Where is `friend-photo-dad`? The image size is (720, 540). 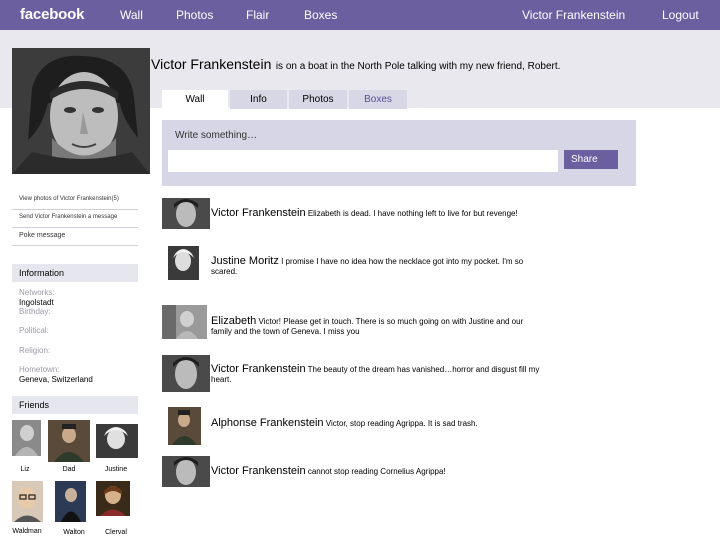
friend-photo-dad is located at coordinates (69, 441).